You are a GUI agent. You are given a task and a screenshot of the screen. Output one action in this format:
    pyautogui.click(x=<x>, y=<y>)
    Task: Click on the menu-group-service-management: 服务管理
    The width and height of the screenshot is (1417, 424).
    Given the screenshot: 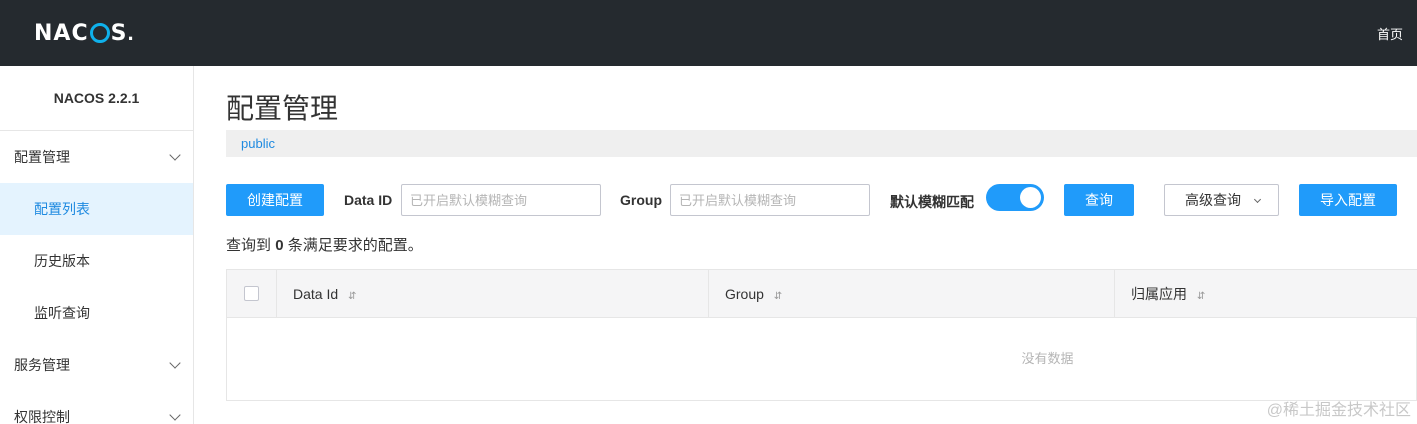 What is the action you would take?
    pyautogui.click(x=96, y=365)
    